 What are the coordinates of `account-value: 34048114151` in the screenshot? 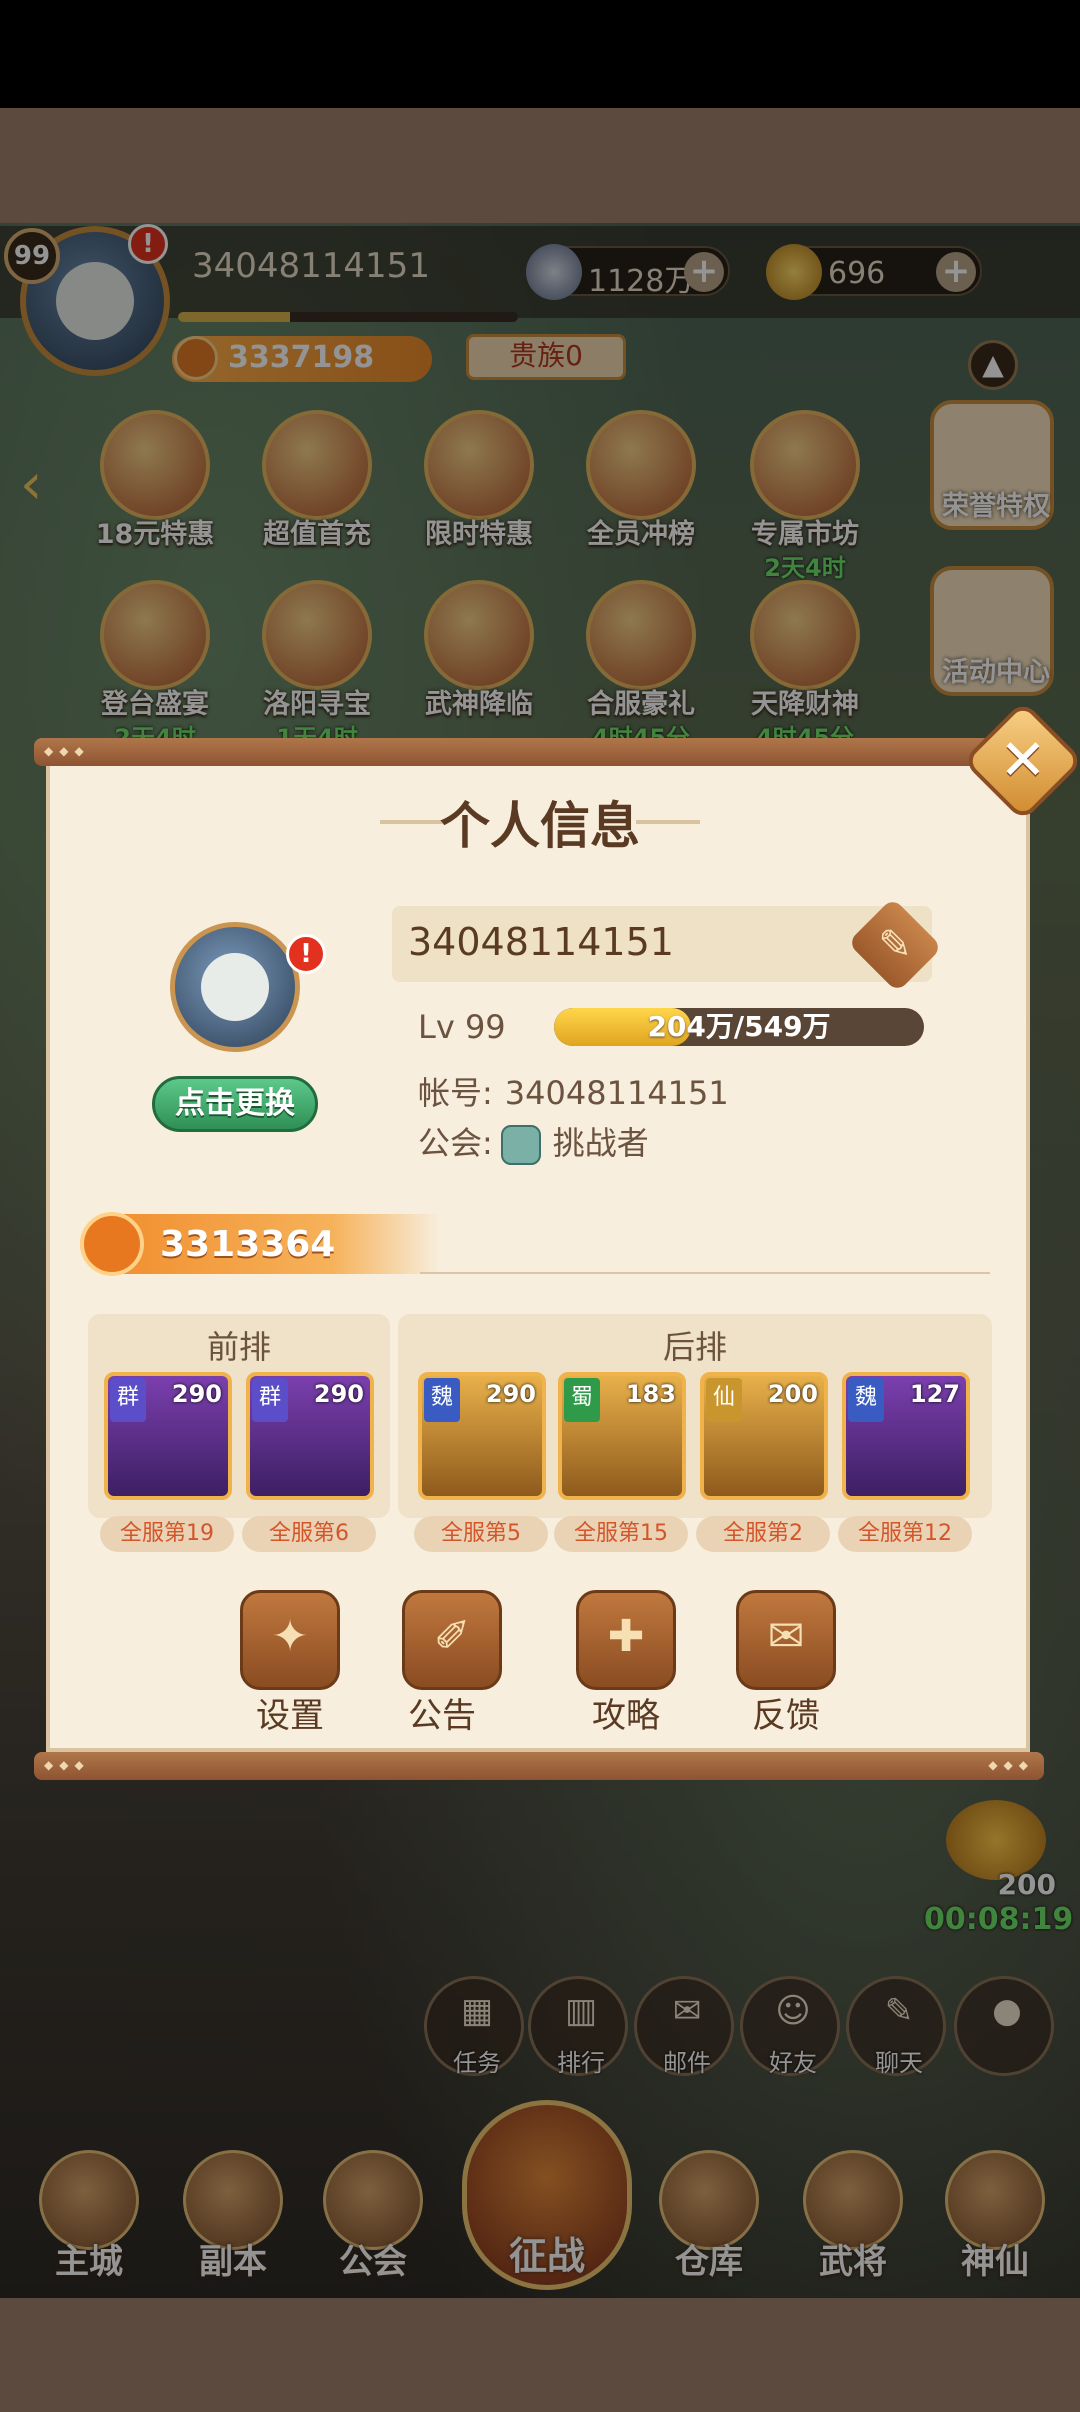 It's located at (616, 1093).